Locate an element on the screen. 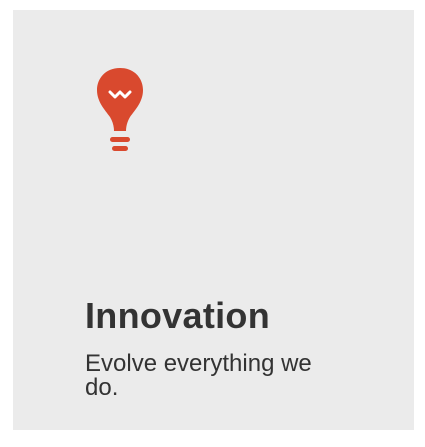 This screenshot has height=447, width=425. lightbulb-icon is located at coordinates (120, 115).